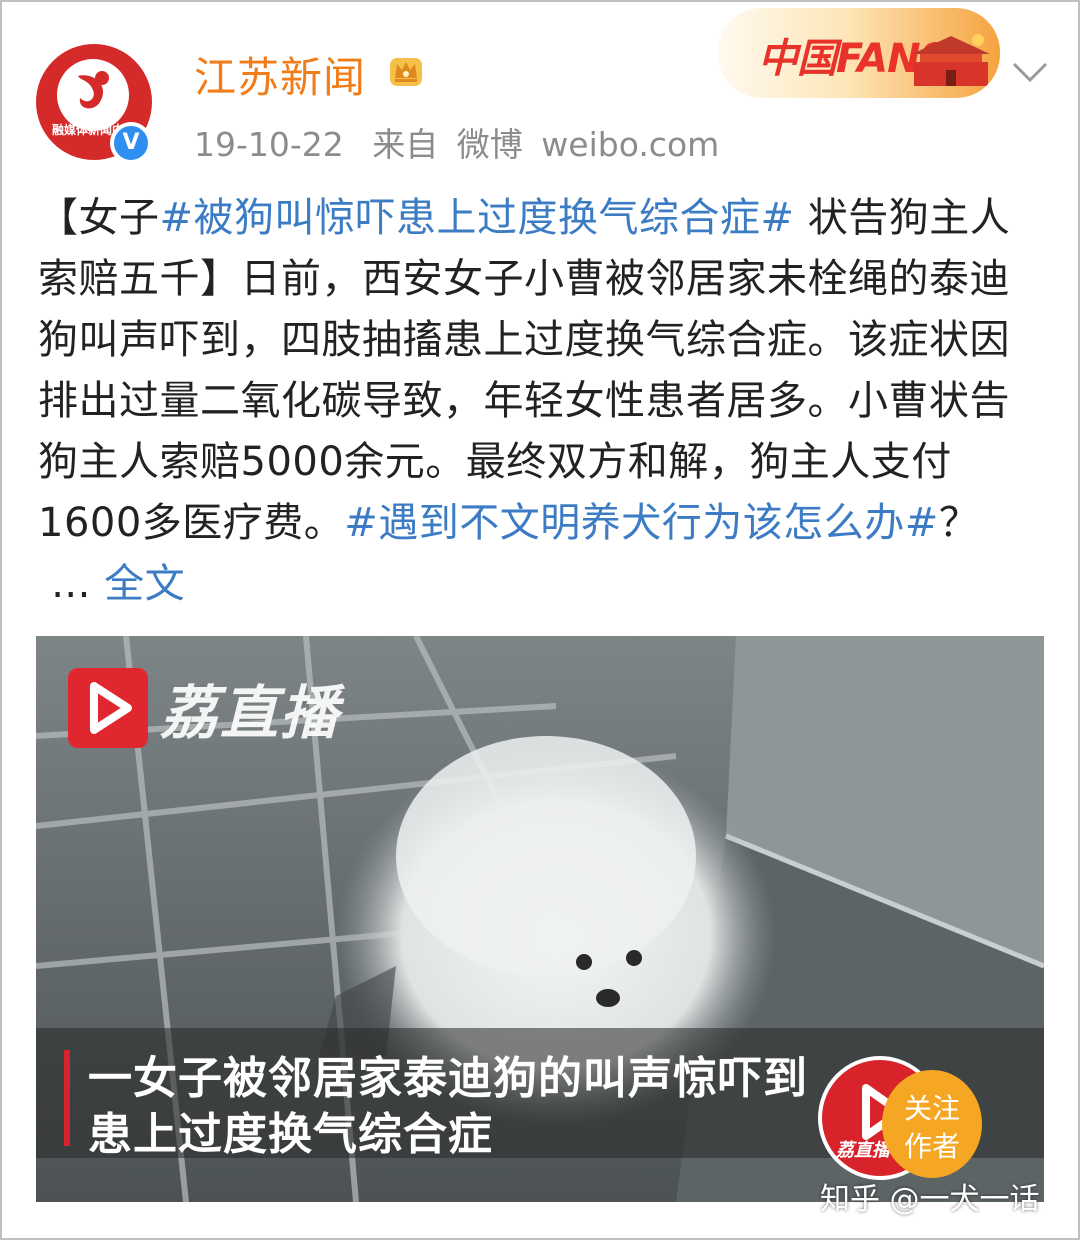  I want to click on verified-icon: V, so click(131, 143).